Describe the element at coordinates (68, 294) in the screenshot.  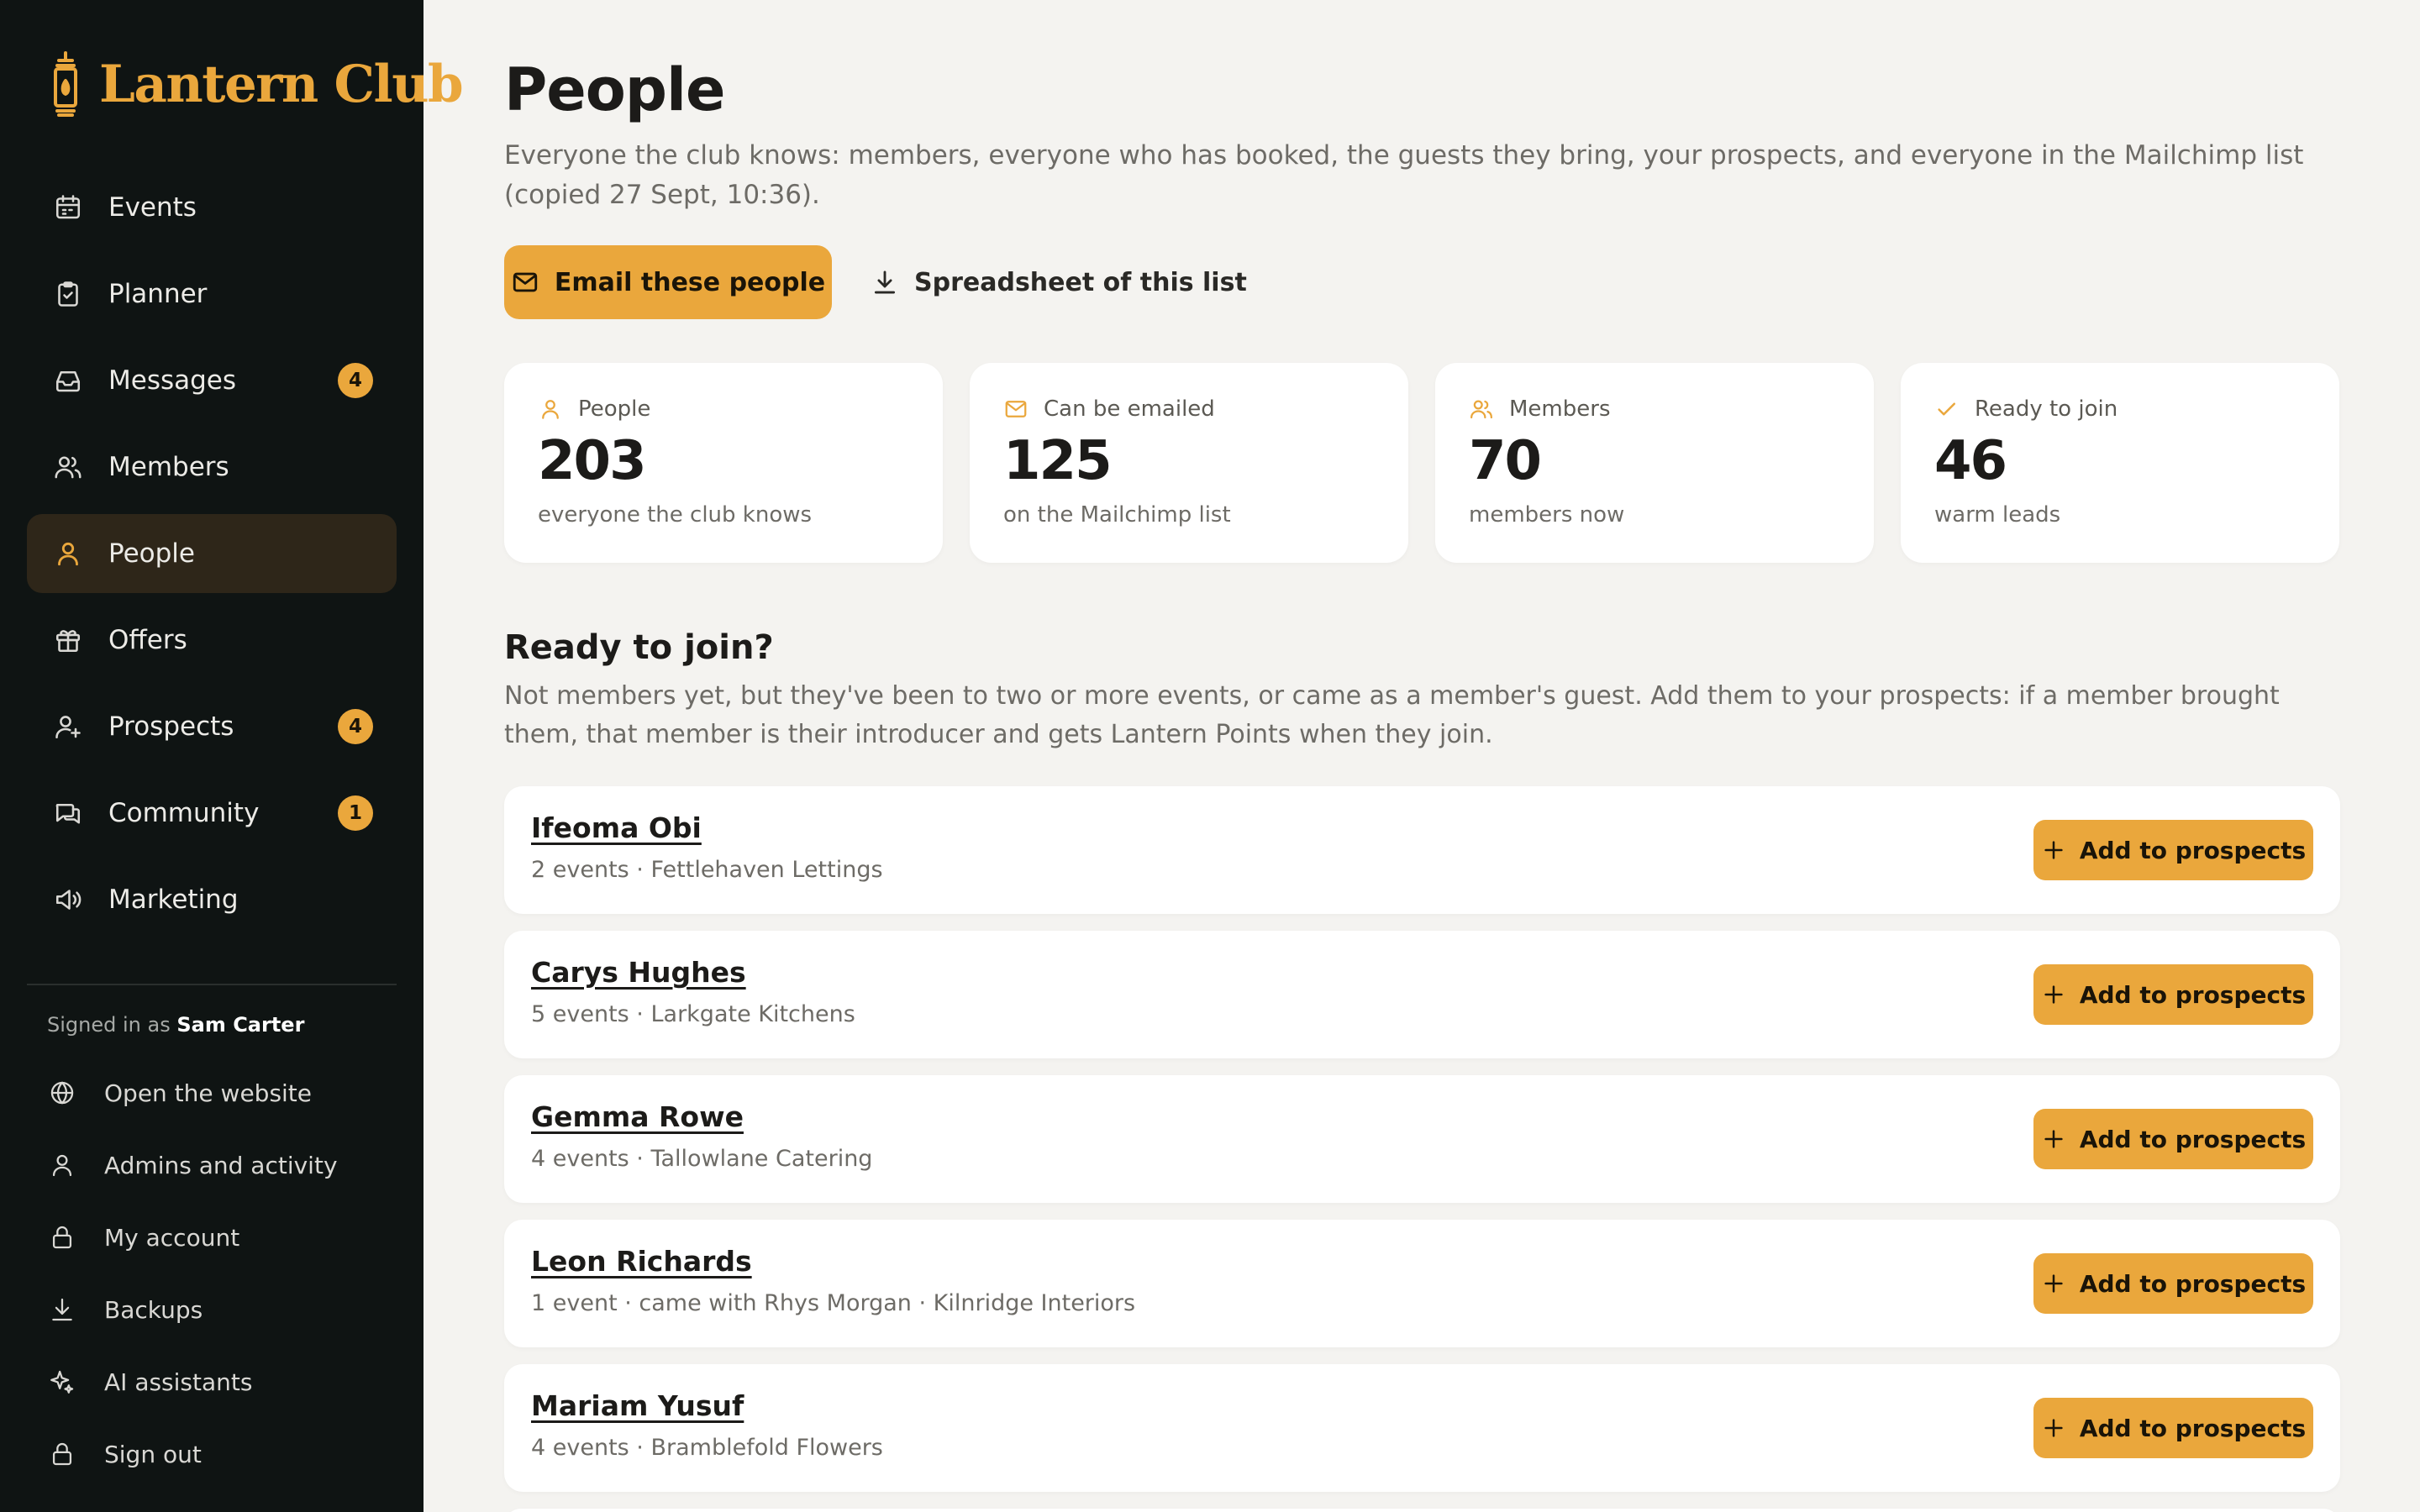
I see `clipboard-check-icon` at that location.